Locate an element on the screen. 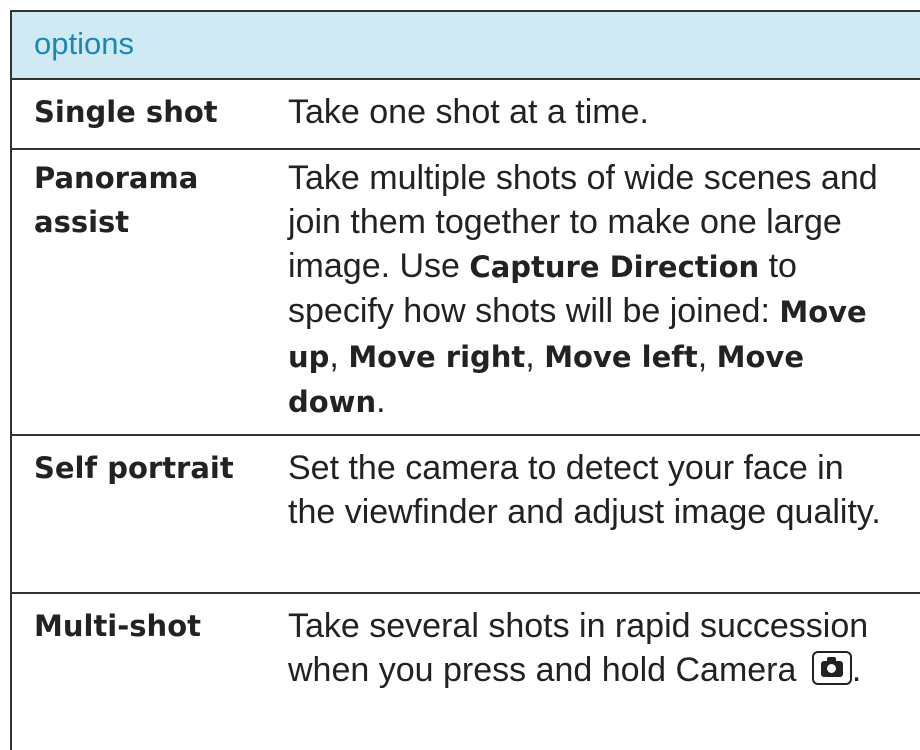  move-right-term: Move right is located at coordinates (437, 357).